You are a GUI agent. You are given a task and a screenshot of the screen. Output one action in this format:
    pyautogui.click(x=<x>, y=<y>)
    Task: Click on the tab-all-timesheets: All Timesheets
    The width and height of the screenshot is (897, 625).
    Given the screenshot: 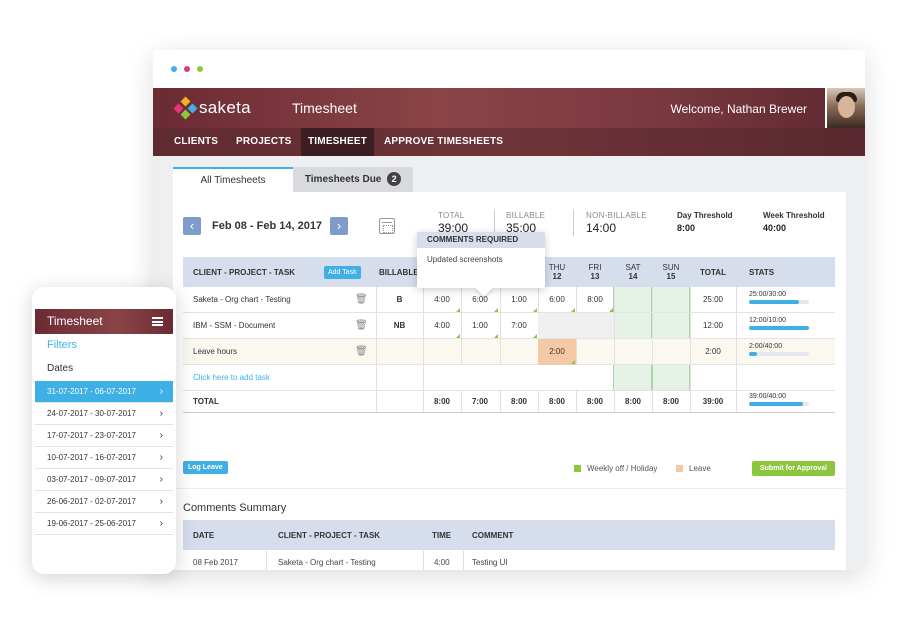 What is the action you would take?
    pyautogui.click(x=233, y=179)
    